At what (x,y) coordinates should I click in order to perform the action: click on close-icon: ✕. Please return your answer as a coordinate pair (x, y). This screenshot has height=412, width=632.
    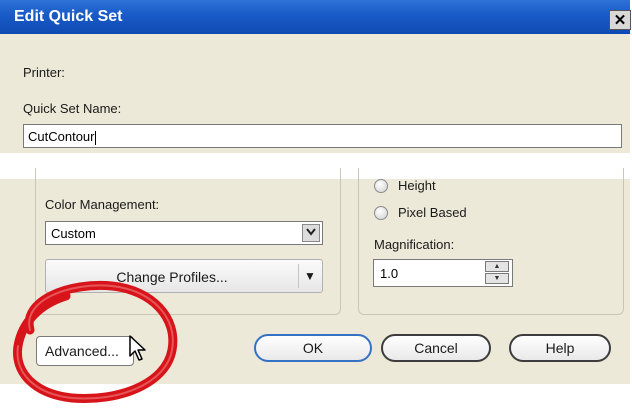
    Looking at the image, I should click on (620, 20).